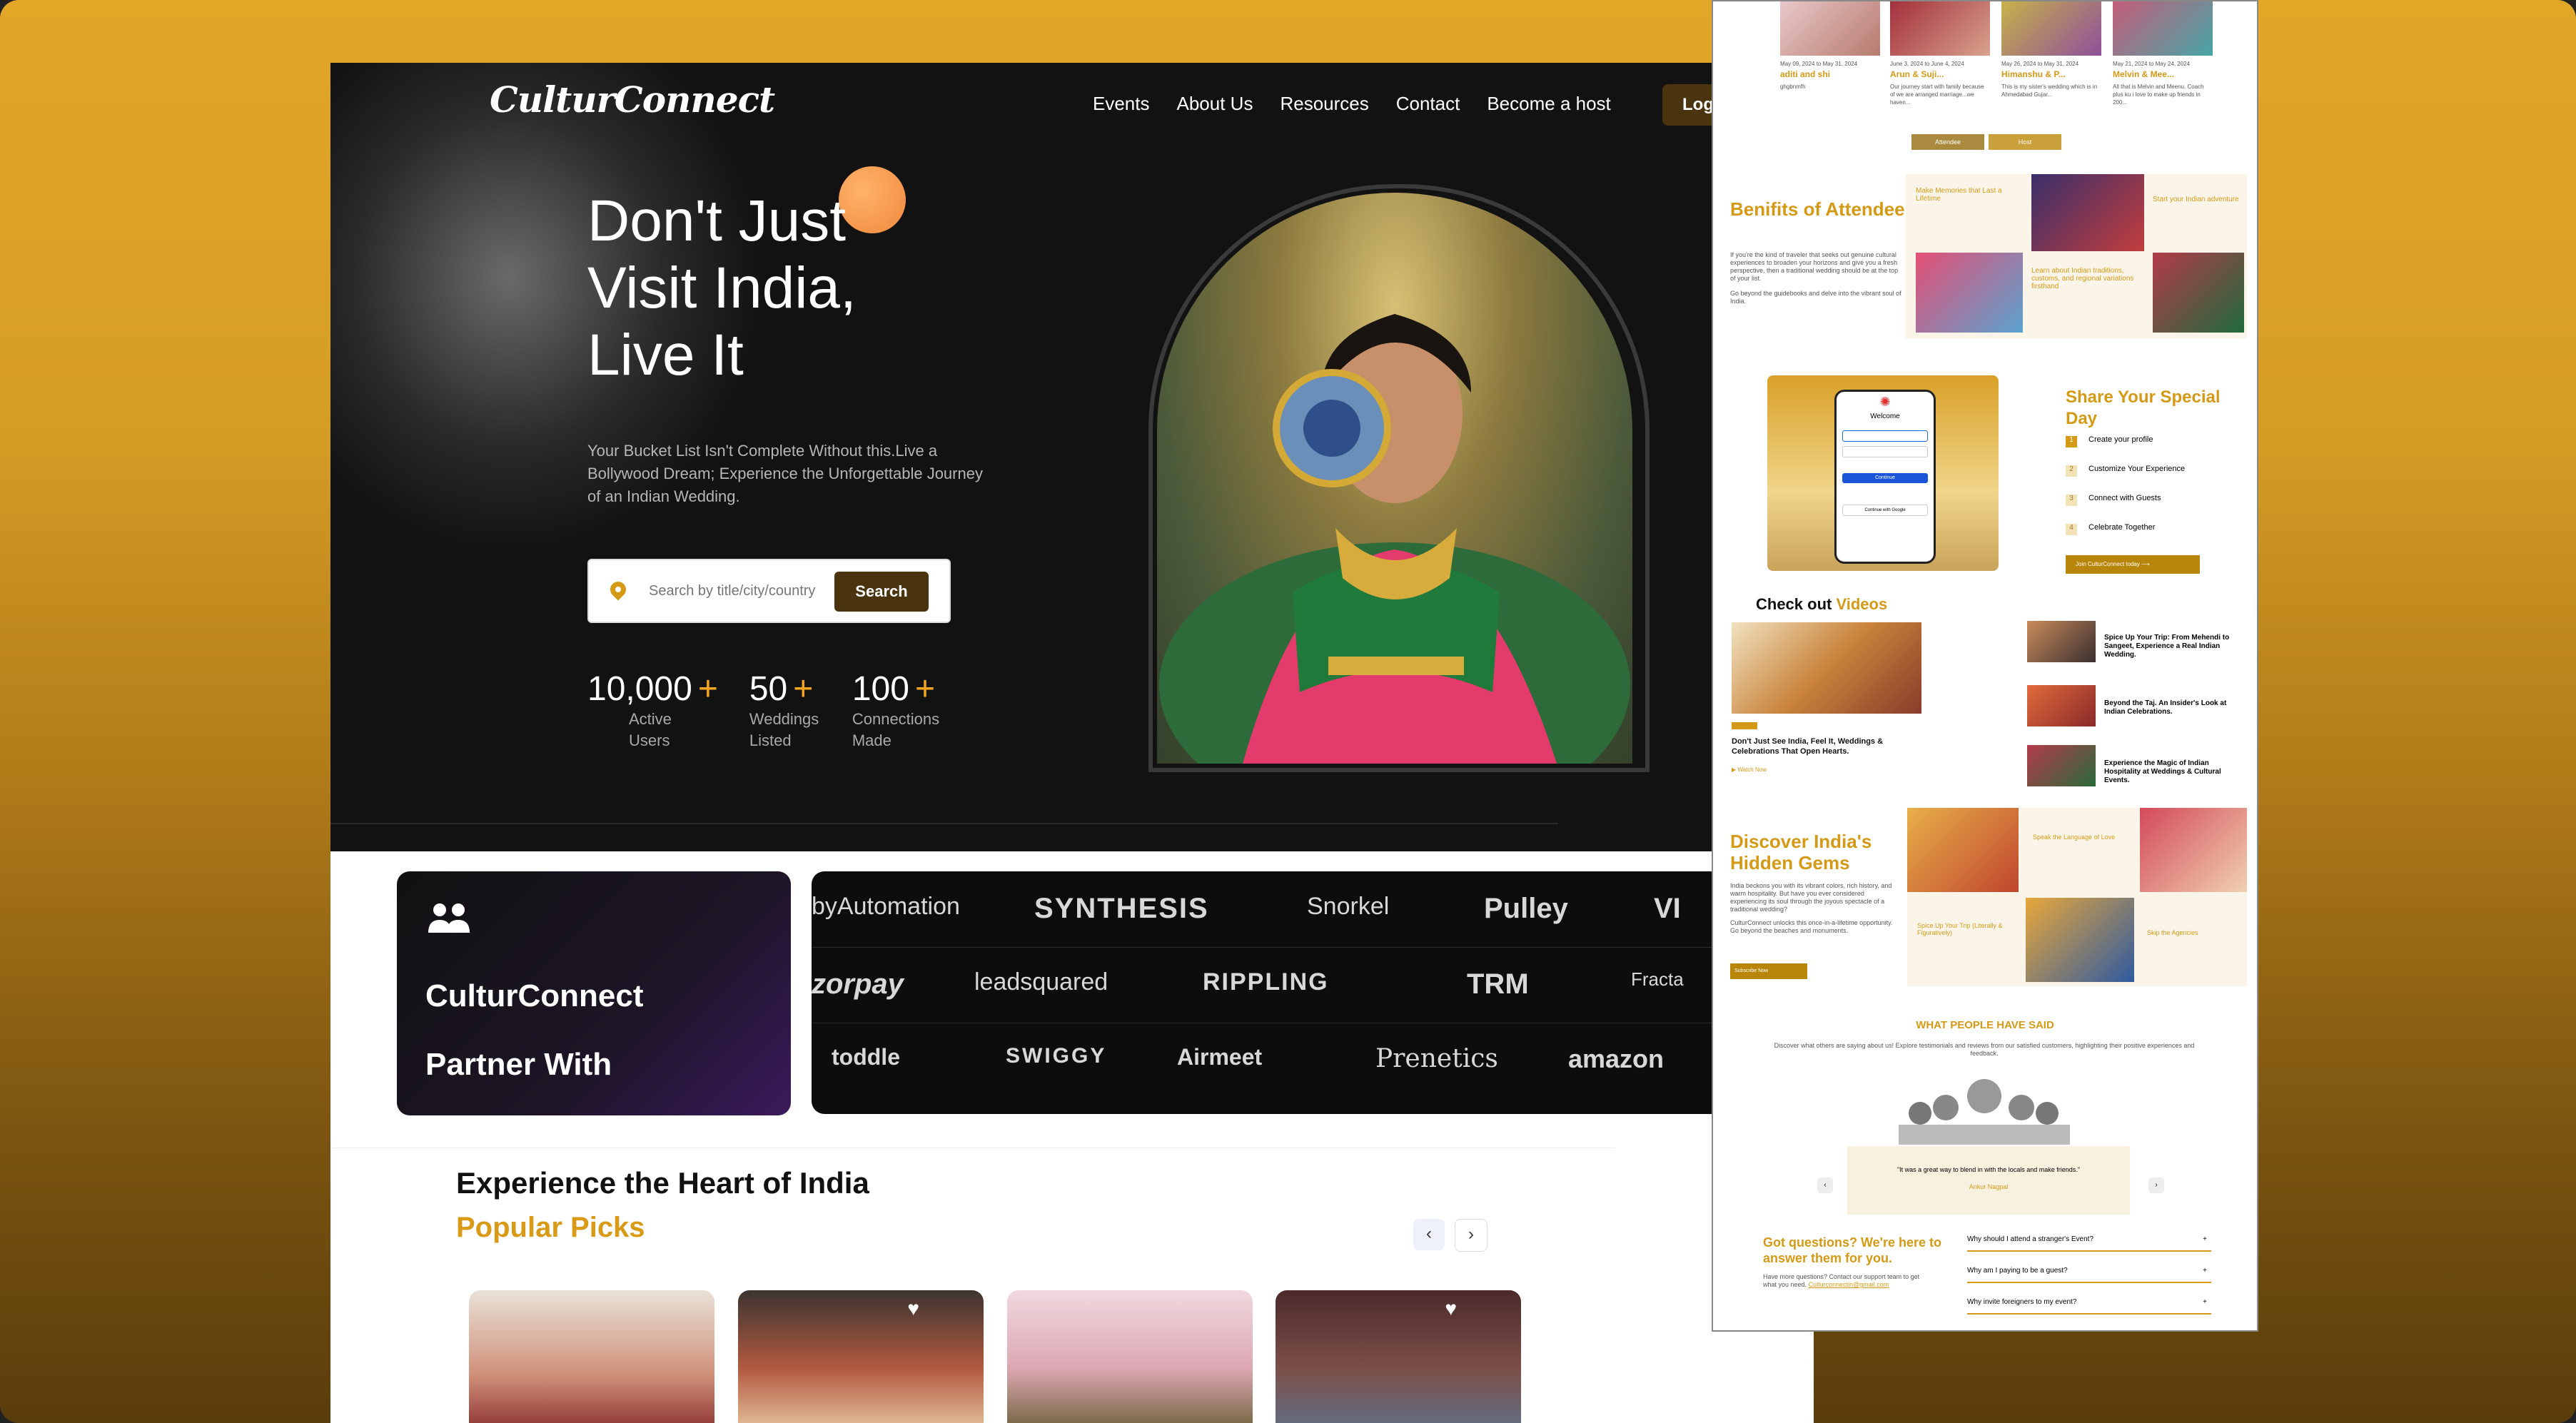 The width and height of the screenshot is (2576, 1423). I want to click on continue-button: Continue, so click(1885, 478).